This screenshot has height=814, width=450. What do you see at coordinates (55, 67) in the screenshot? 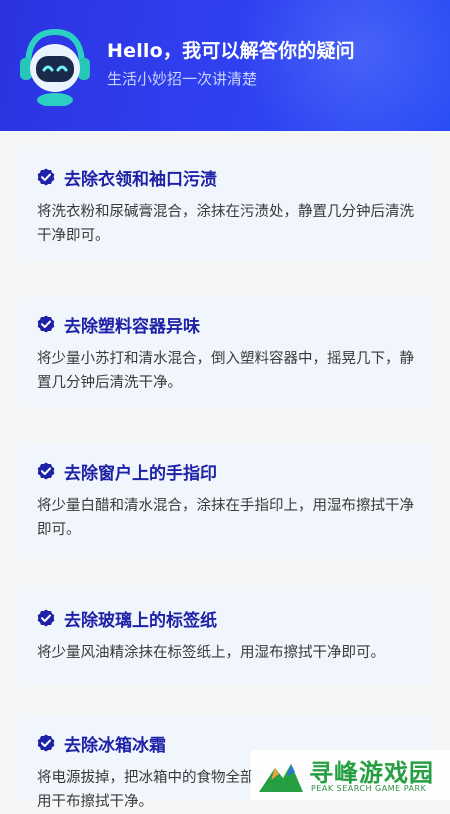
I see `robot-mascot-icon` at bounding box center [55, 67].